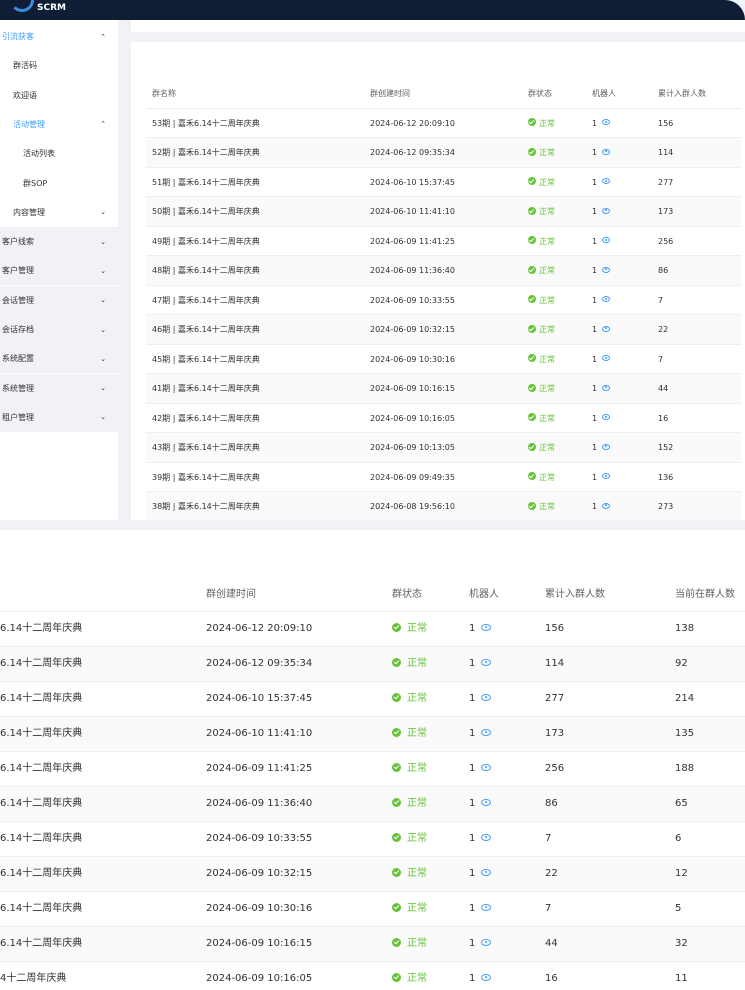 The height and width of the screenshot is (990, 745). Describe the element at coordinates (372, 734) in the screenshot. I see `table-row: 6.14十二周年庆典 2024-06-10 11:41:10 正常 1 173 135` at that location.